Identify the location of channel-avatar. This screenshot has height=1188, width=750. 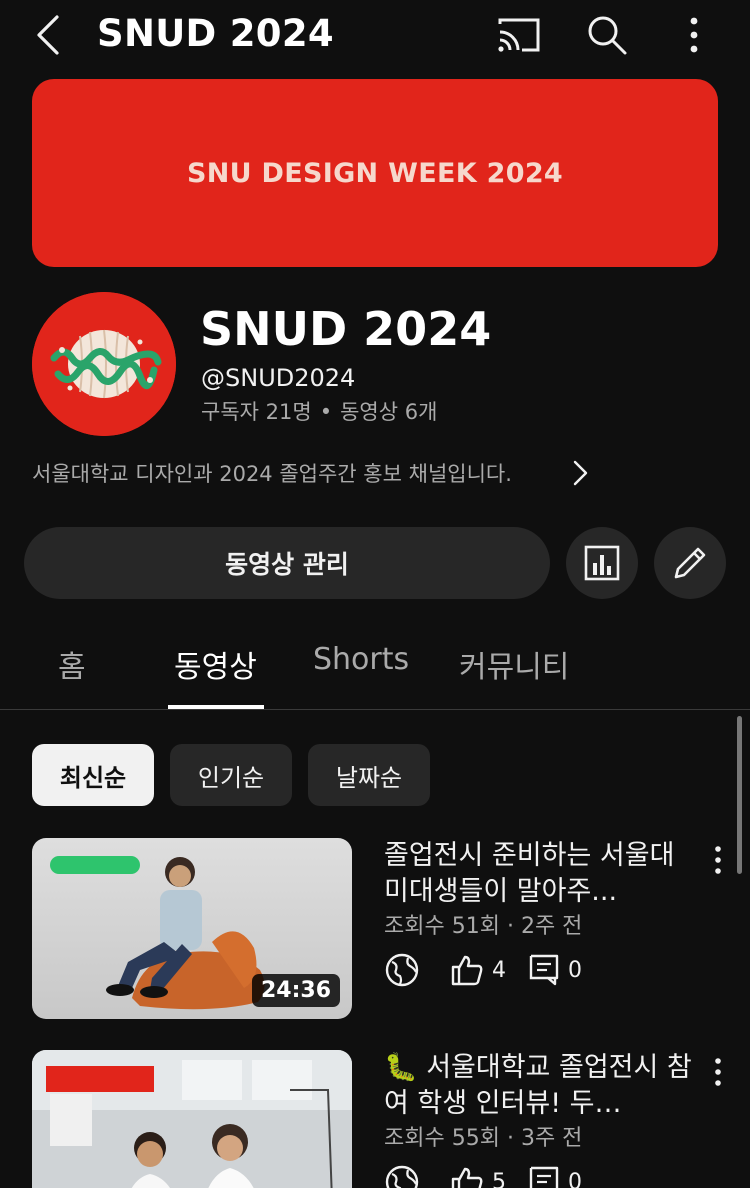
(104, 364).